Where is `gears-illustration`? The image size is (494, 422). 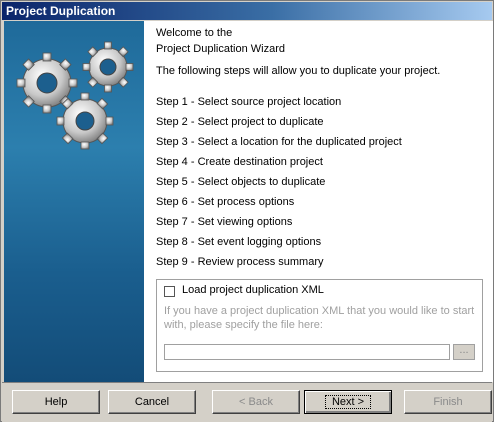 gears-illustration is located at coordinates (75, 95).